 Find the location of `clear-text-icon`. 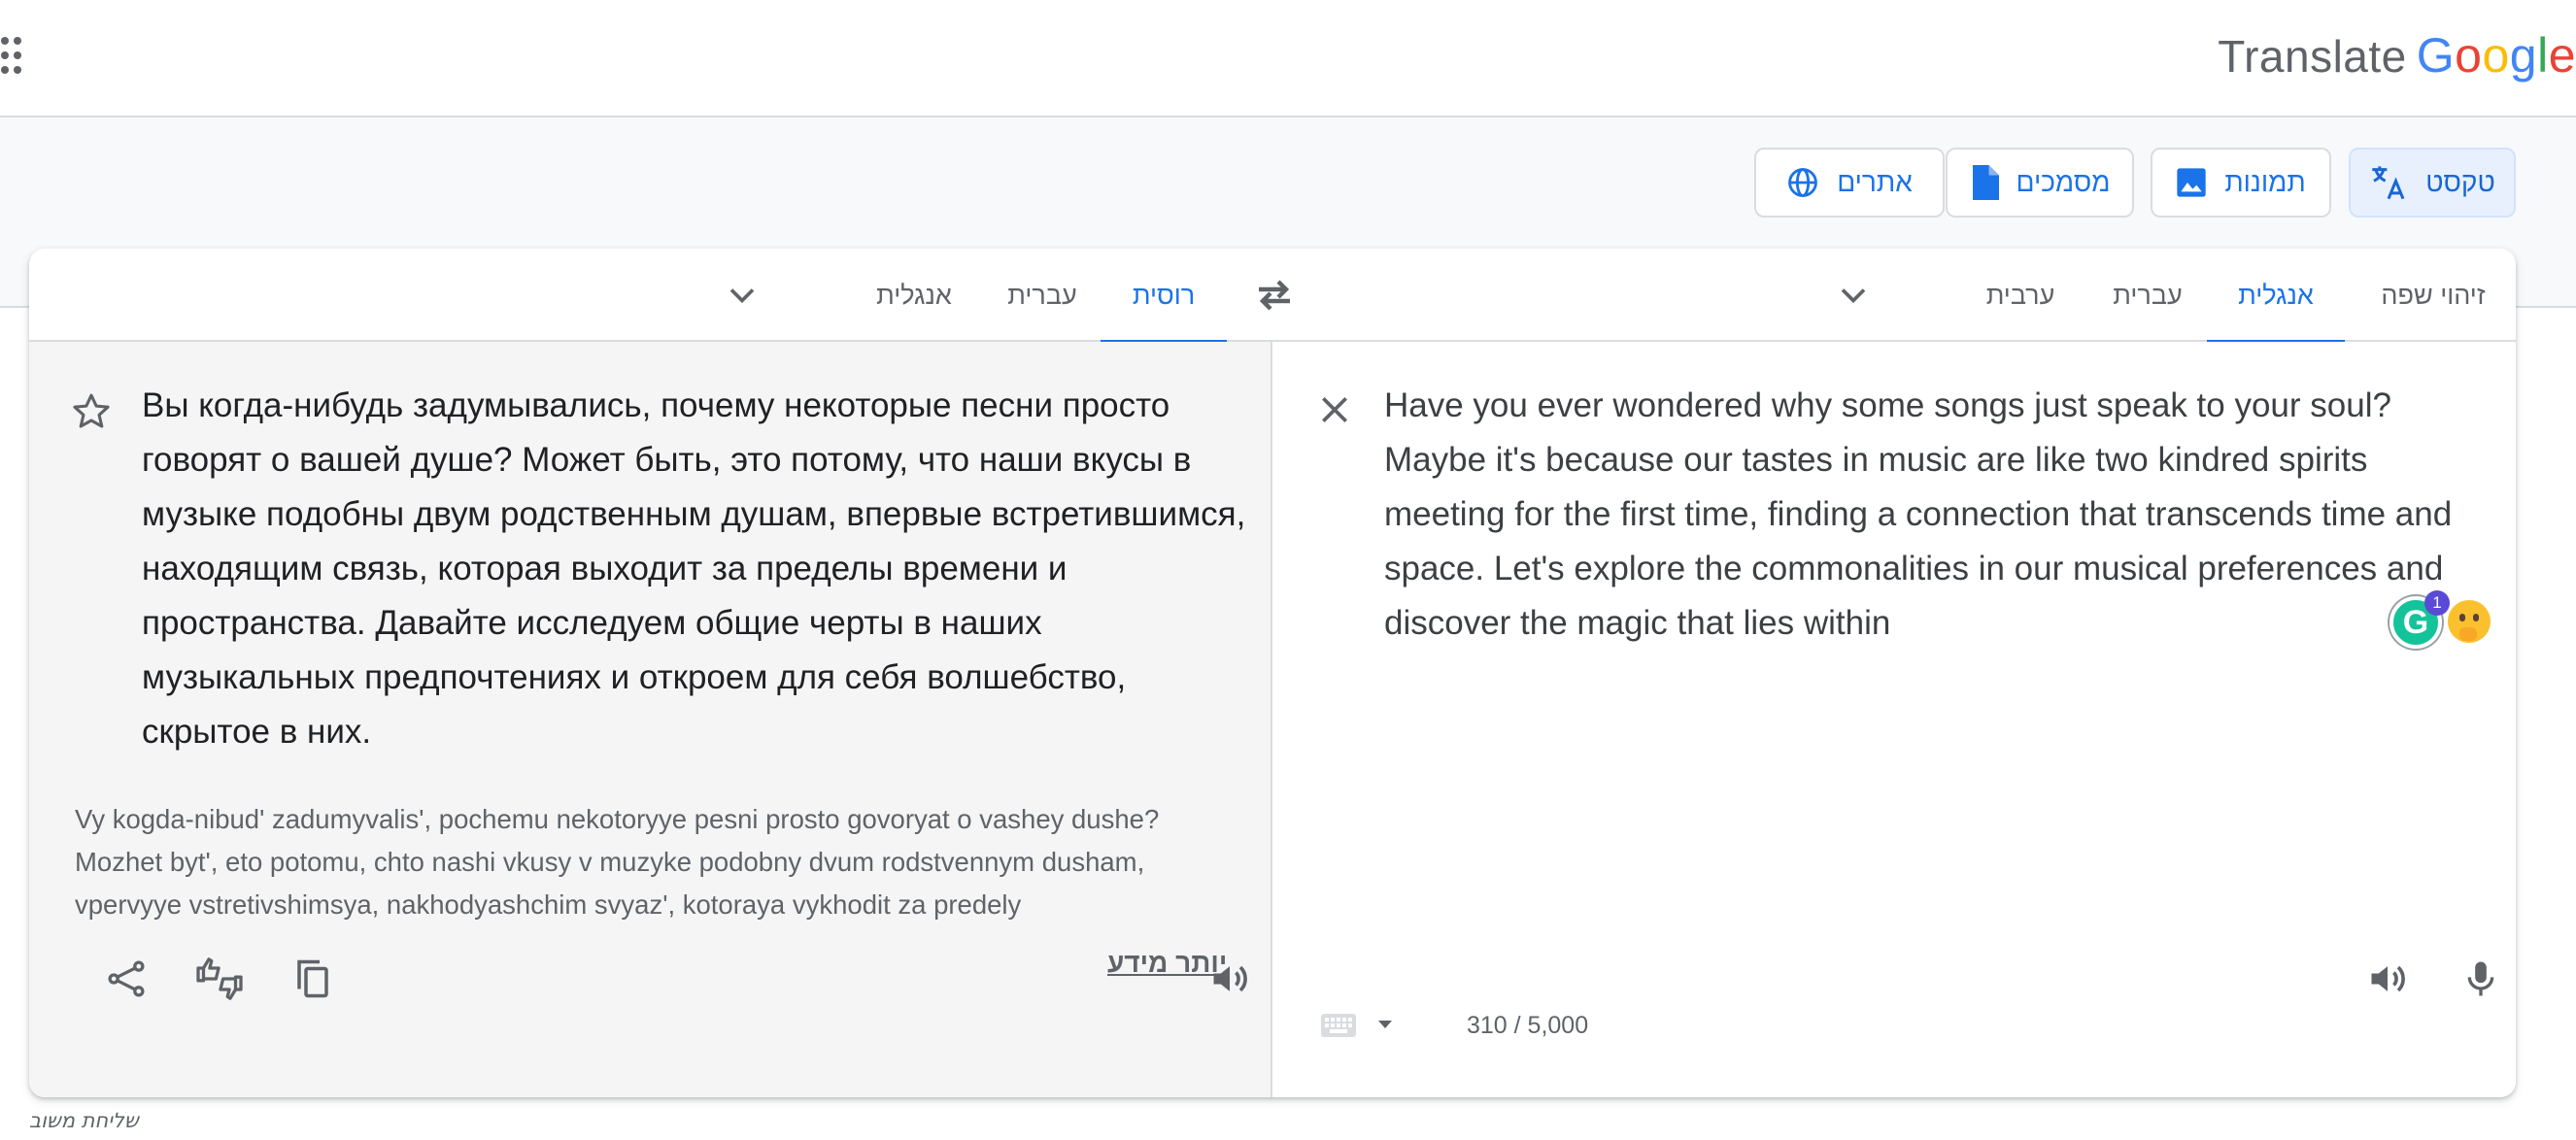

clear-text-icon is located at coordinates (1334, 409).